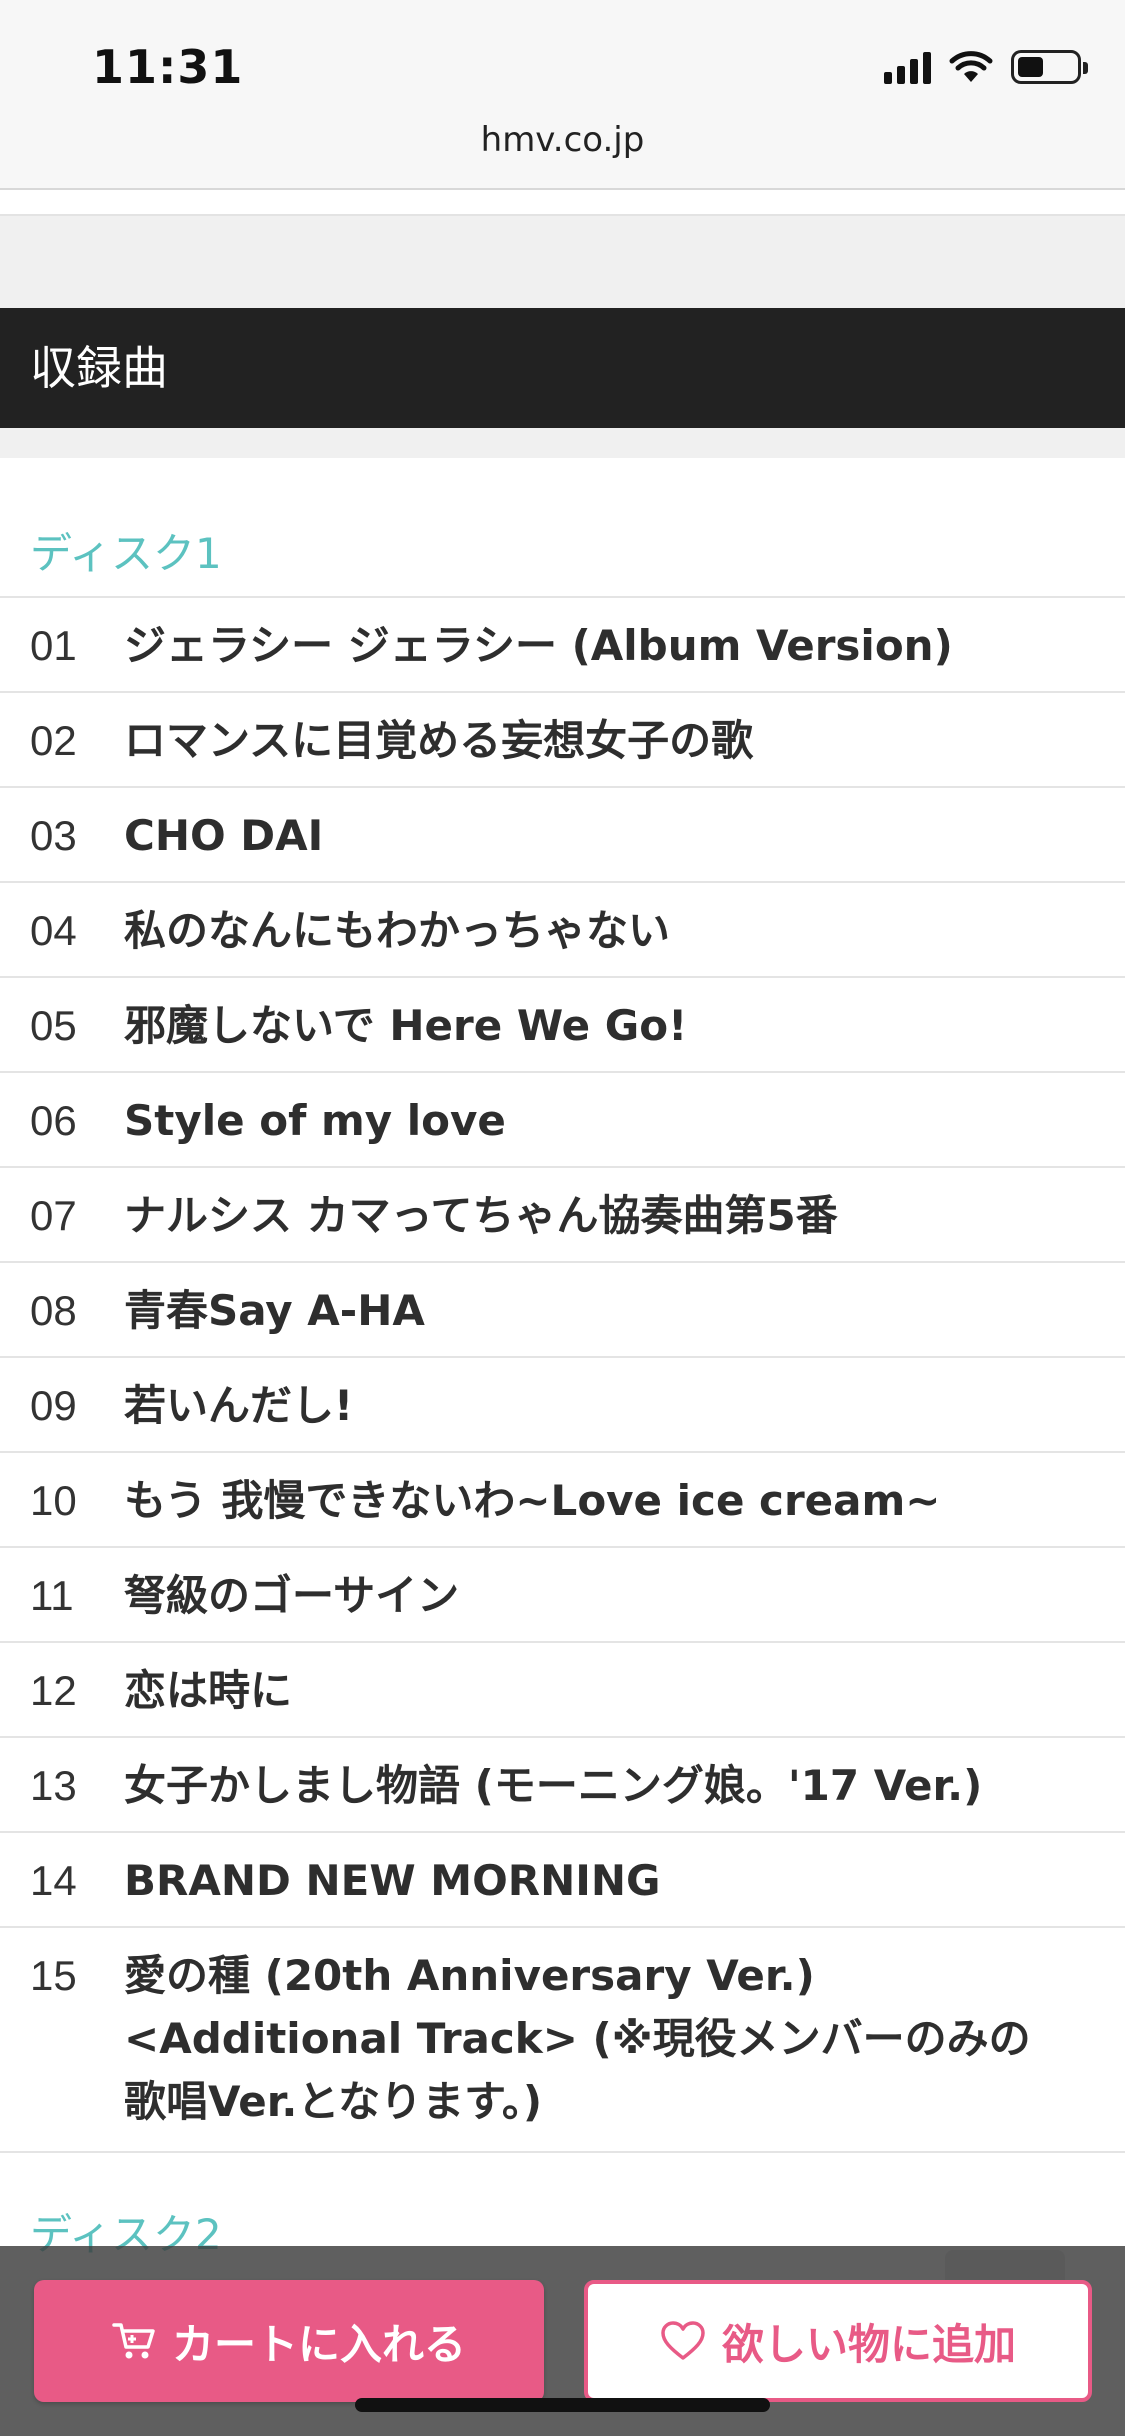 This screenshot has height=2436, width=1125. What do you see at coordinates (53, 1405) in the screenshot?
I see `track-number: 09` at bounding box center [53, 1405].